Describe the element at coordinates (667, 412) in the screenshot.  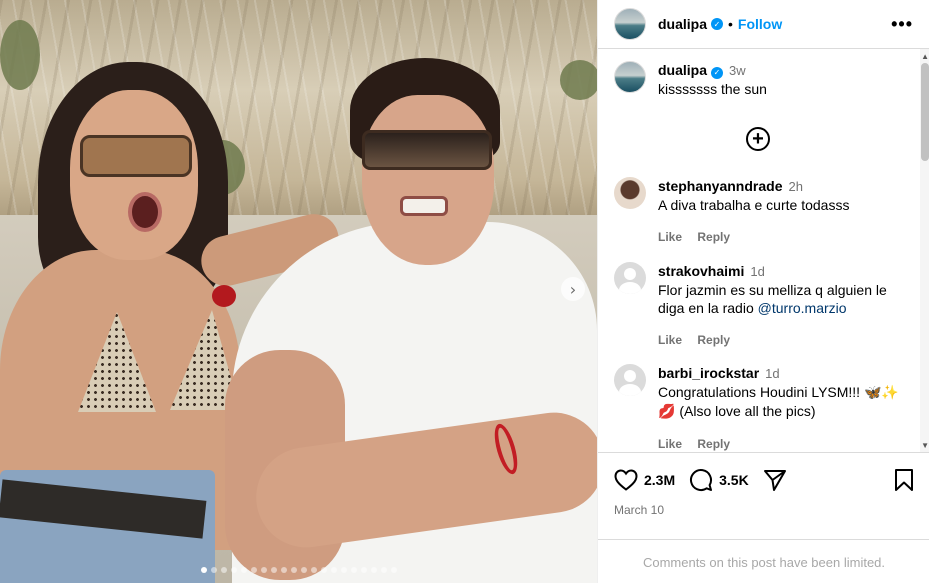
I see `lips-emoji: 💋` at that location.